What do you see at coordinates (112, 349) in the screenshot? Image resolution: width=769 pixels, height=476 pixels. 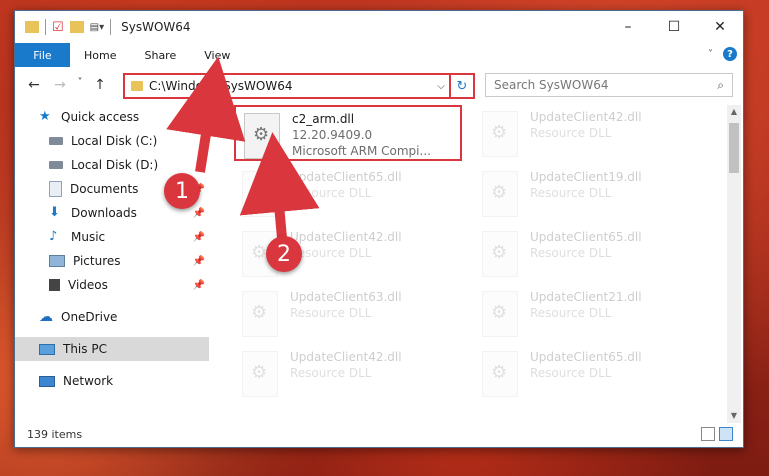 I see `sidebar-item-this-pc: This PC` at bounding box center [112, 349].